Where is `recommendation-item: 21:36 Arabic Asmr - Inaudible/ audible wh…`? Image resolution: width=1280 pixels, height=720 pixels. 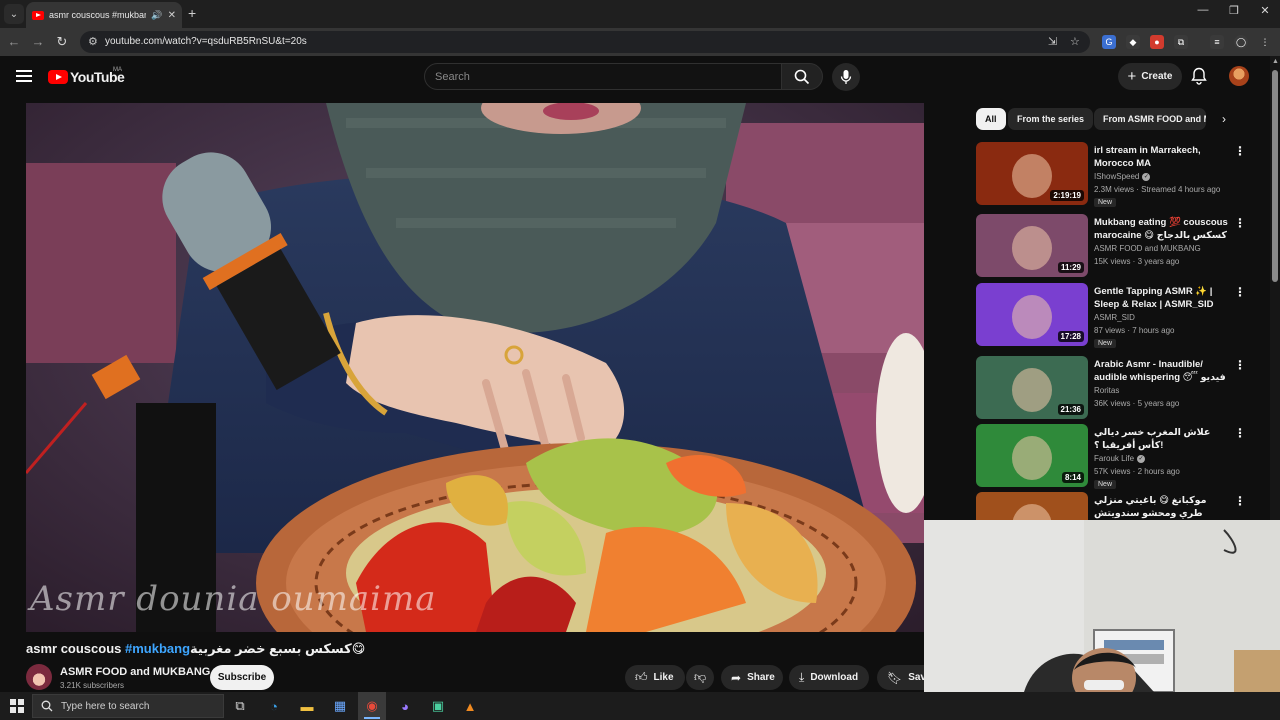 recommendation-item: 21:36 Arabic Asmr - Inaudible/ audible wh… is located at coordinates (1111, 388).